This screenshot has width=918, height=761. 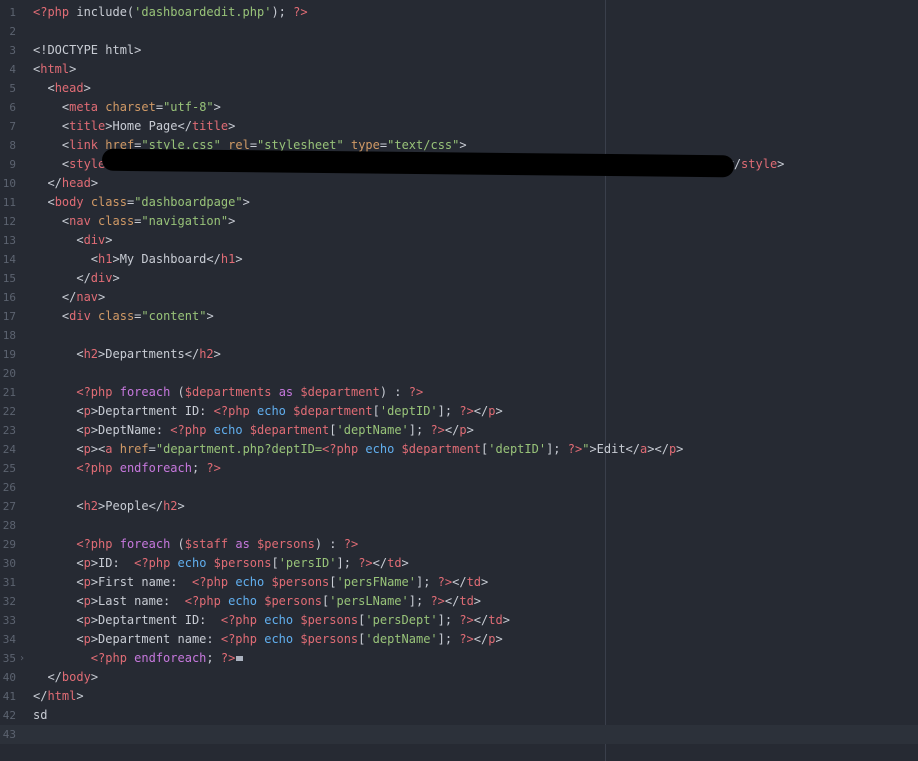 What do you see at coordinates (8, 202) in the screenshot?
I see `line-number: 11` at bounding box center [8, 202].